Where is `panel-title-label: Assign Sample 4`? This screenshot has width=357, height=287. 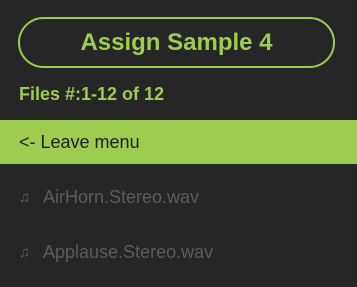 panel-title-label: Assign Sample 4 is located at coordinates (176, 42).